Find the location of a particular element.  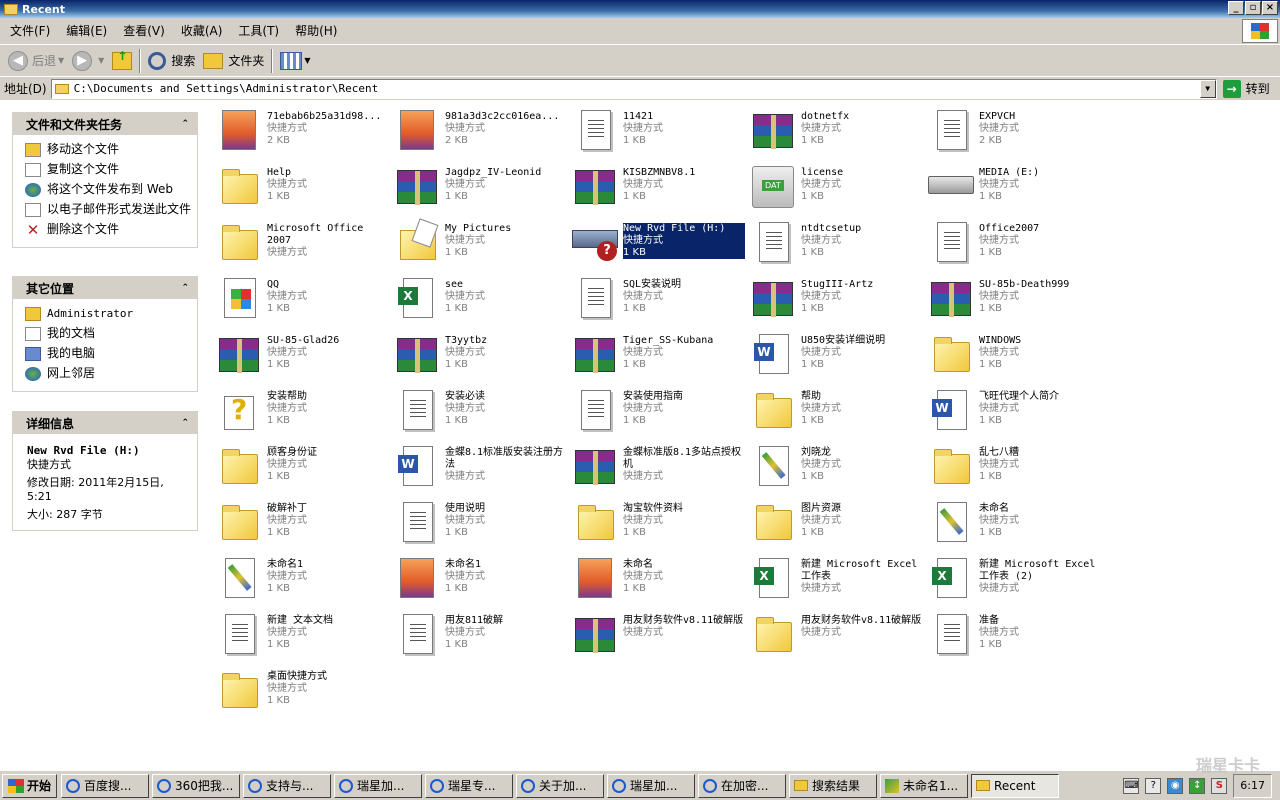

network-tray-icon: ↕ is located at coordinates (1197, 786).